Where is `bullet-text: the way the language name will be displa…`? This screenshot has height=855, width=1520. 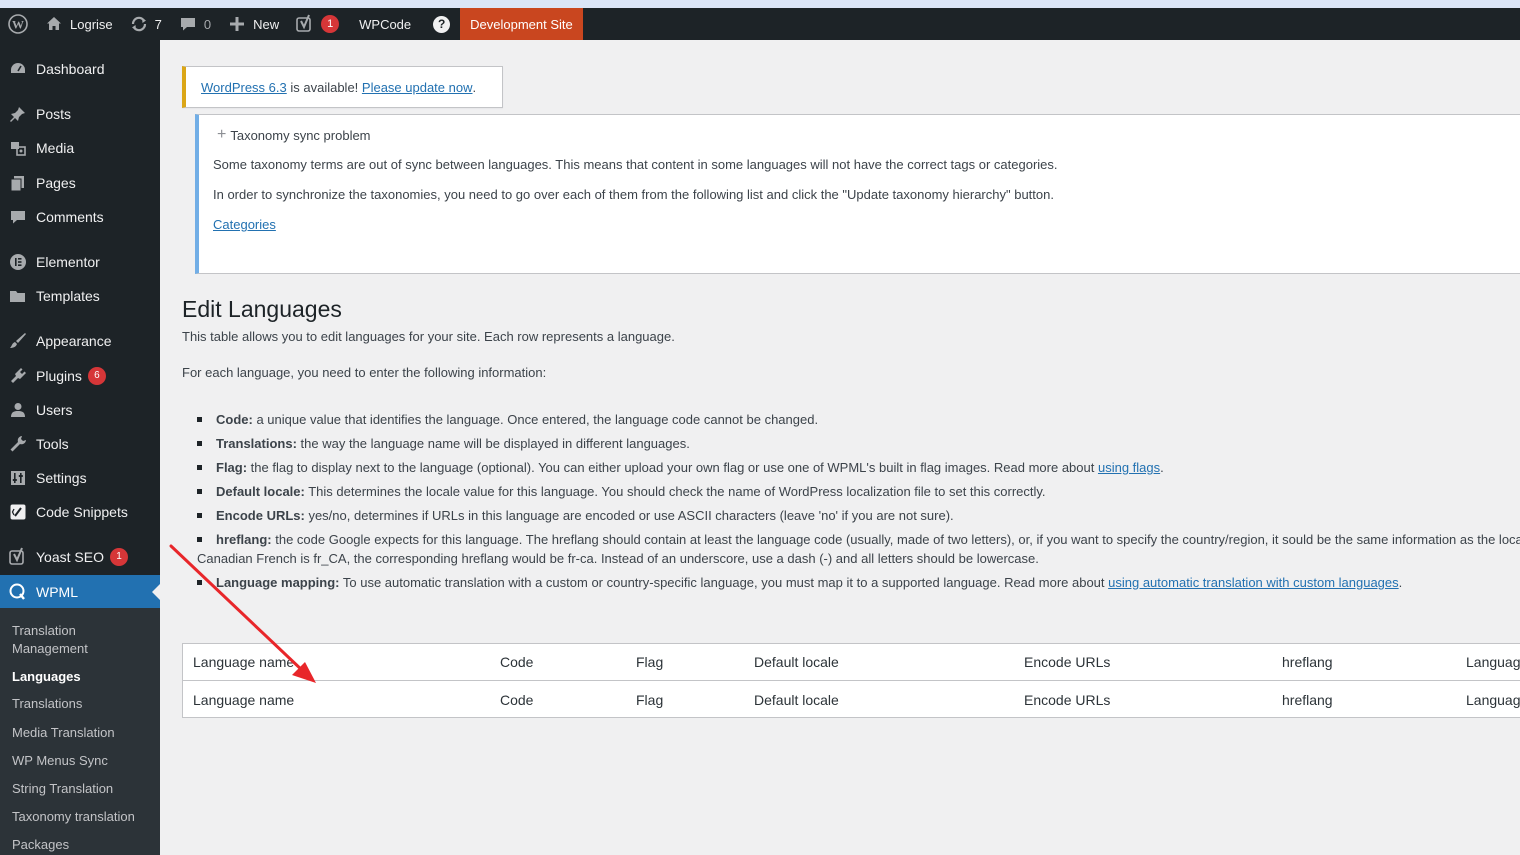 bullet-text: the way the language name will be displa… is located at coordinates (493, 443).